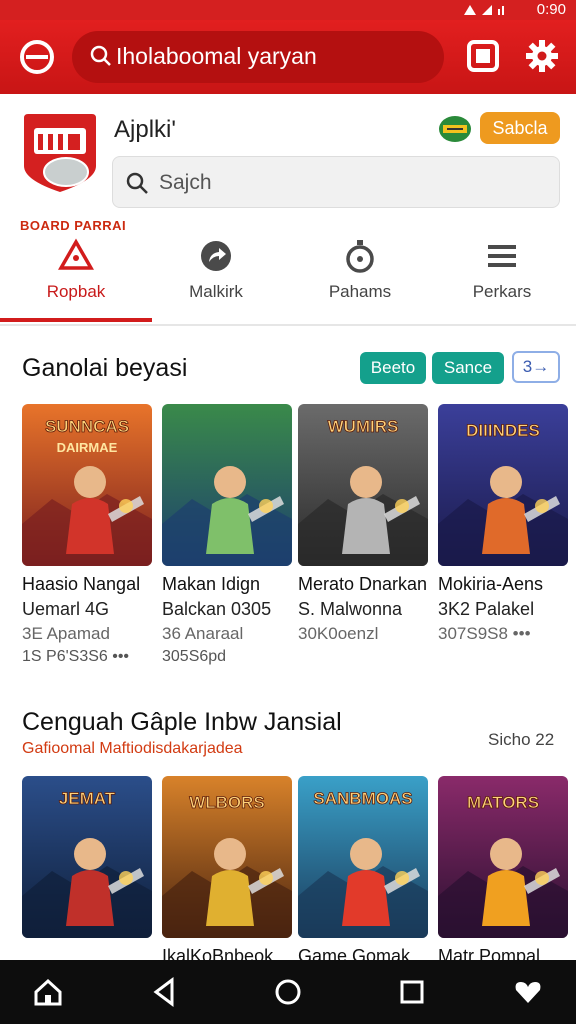 This screenshot has height=1024, width=576. What do you see at coordinates (87, 447) in the screenshot?
I see `svg-text: DAIRMAE` at bounding box center [87, 447].